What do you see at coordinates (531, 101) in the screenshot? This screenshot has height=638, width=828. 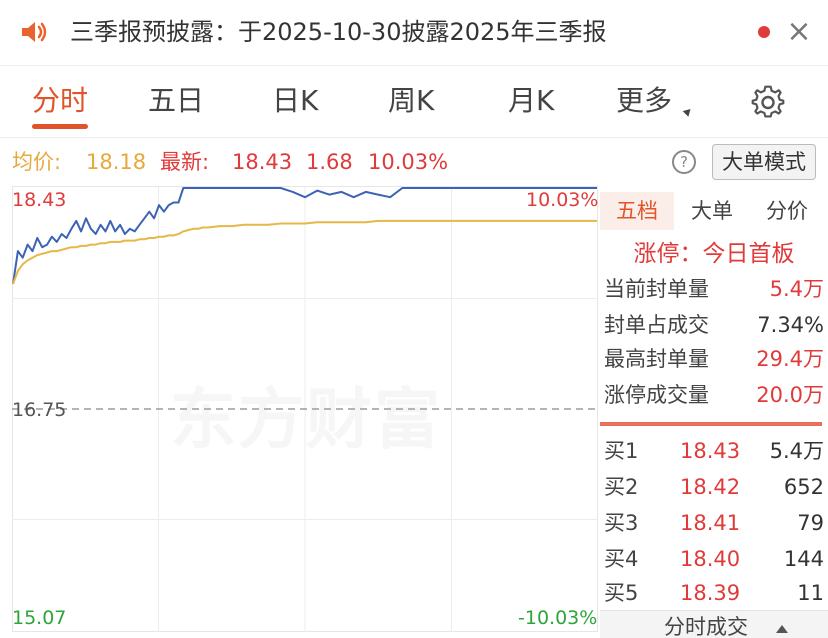 I see `tab-monthly-k: 月K` at bounding box center [531, 101].